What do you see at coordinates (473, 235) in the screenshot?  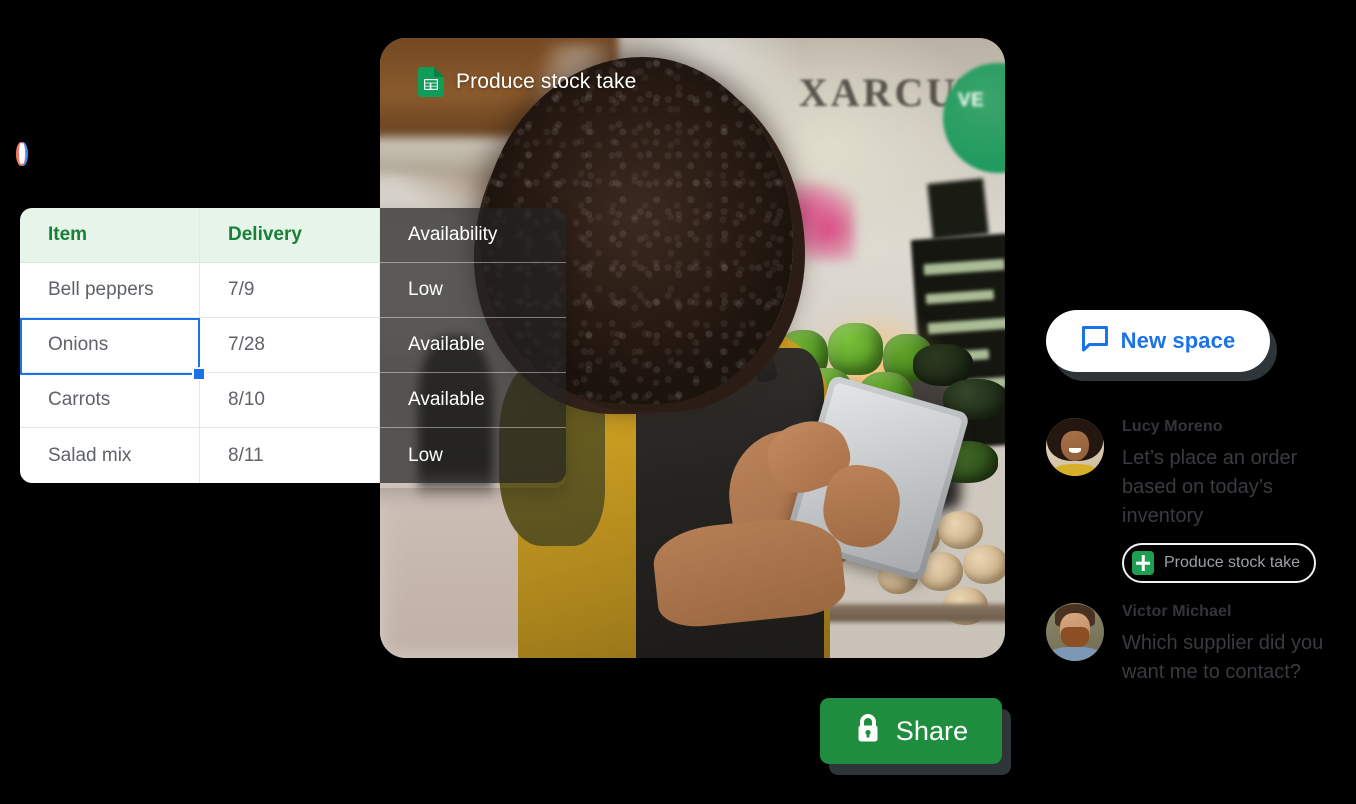 I see `column-header-availability: Availability` at bounding box center [473, 235].